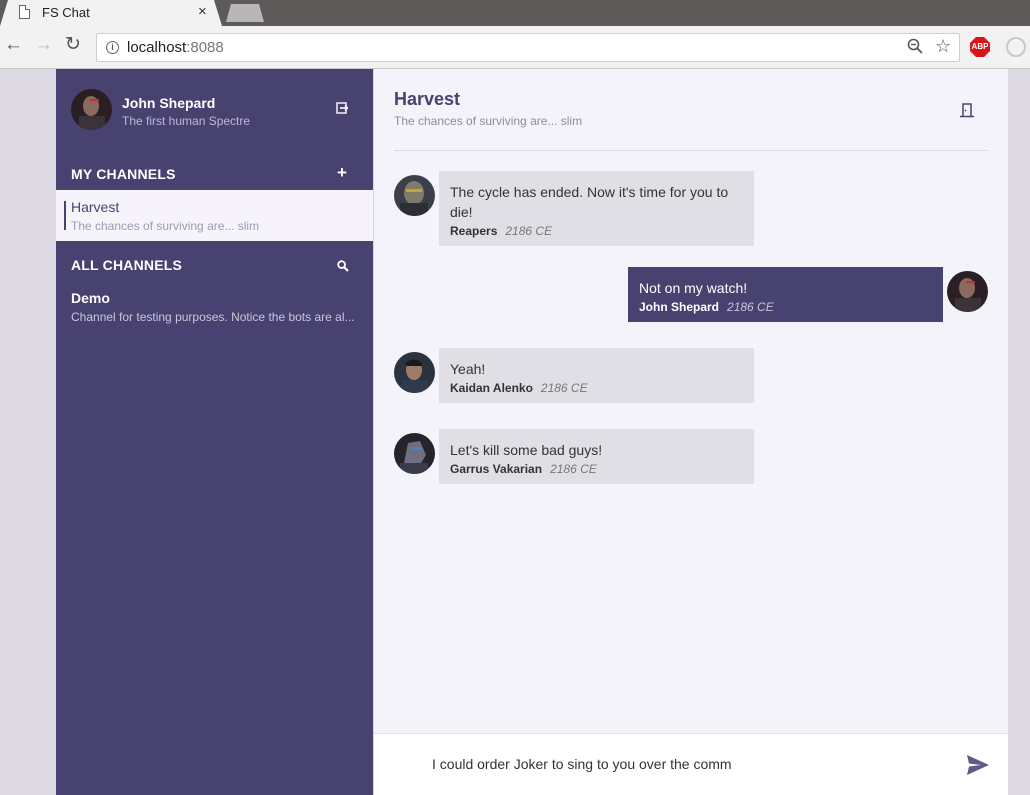 The image size is (1030, 795). Describe the element at coordinates (693, 288) in the screenshot. I see `message-text: Not on my watch!` at that location.